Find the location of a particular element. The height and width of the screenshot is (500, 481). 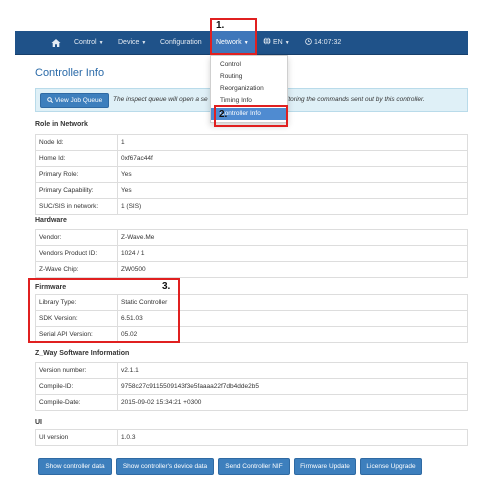

table-row: Compile-Date: 2015-09-02 15:34:21 +0300 is located at coordinates (251, 402).